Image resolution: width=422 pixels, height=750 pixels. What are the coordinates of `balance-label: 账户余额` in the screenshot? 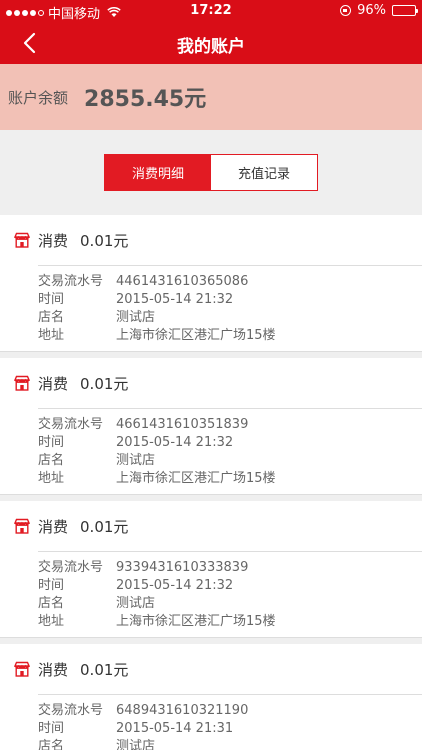 It's located at (38, 97).